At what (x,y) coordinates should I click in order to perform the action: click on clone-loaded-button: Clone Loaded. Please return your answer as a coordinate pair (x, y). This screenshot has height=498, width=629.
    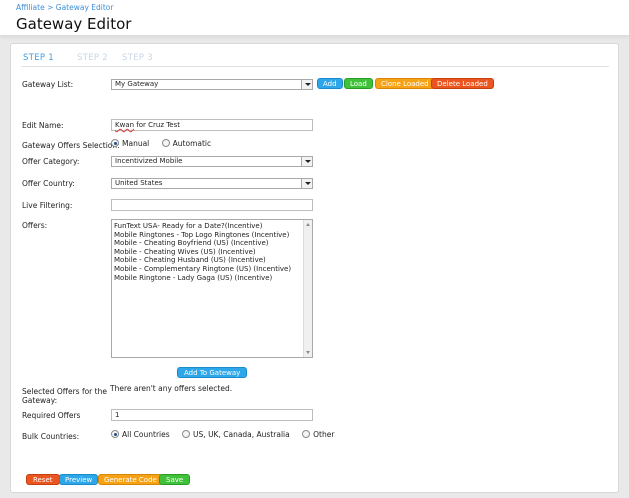
    Looking at the image, I should click on (405, 83).